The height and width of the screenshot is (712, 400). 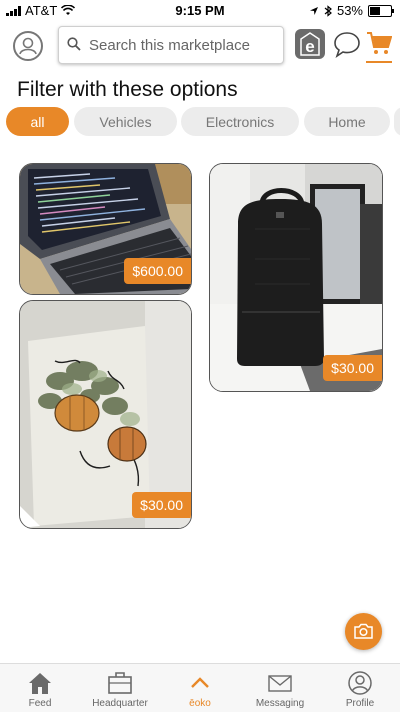 What do you see at coordinates (40, 683) in the screenshot?
I see `home-icon` at bounding box center [40, 683].